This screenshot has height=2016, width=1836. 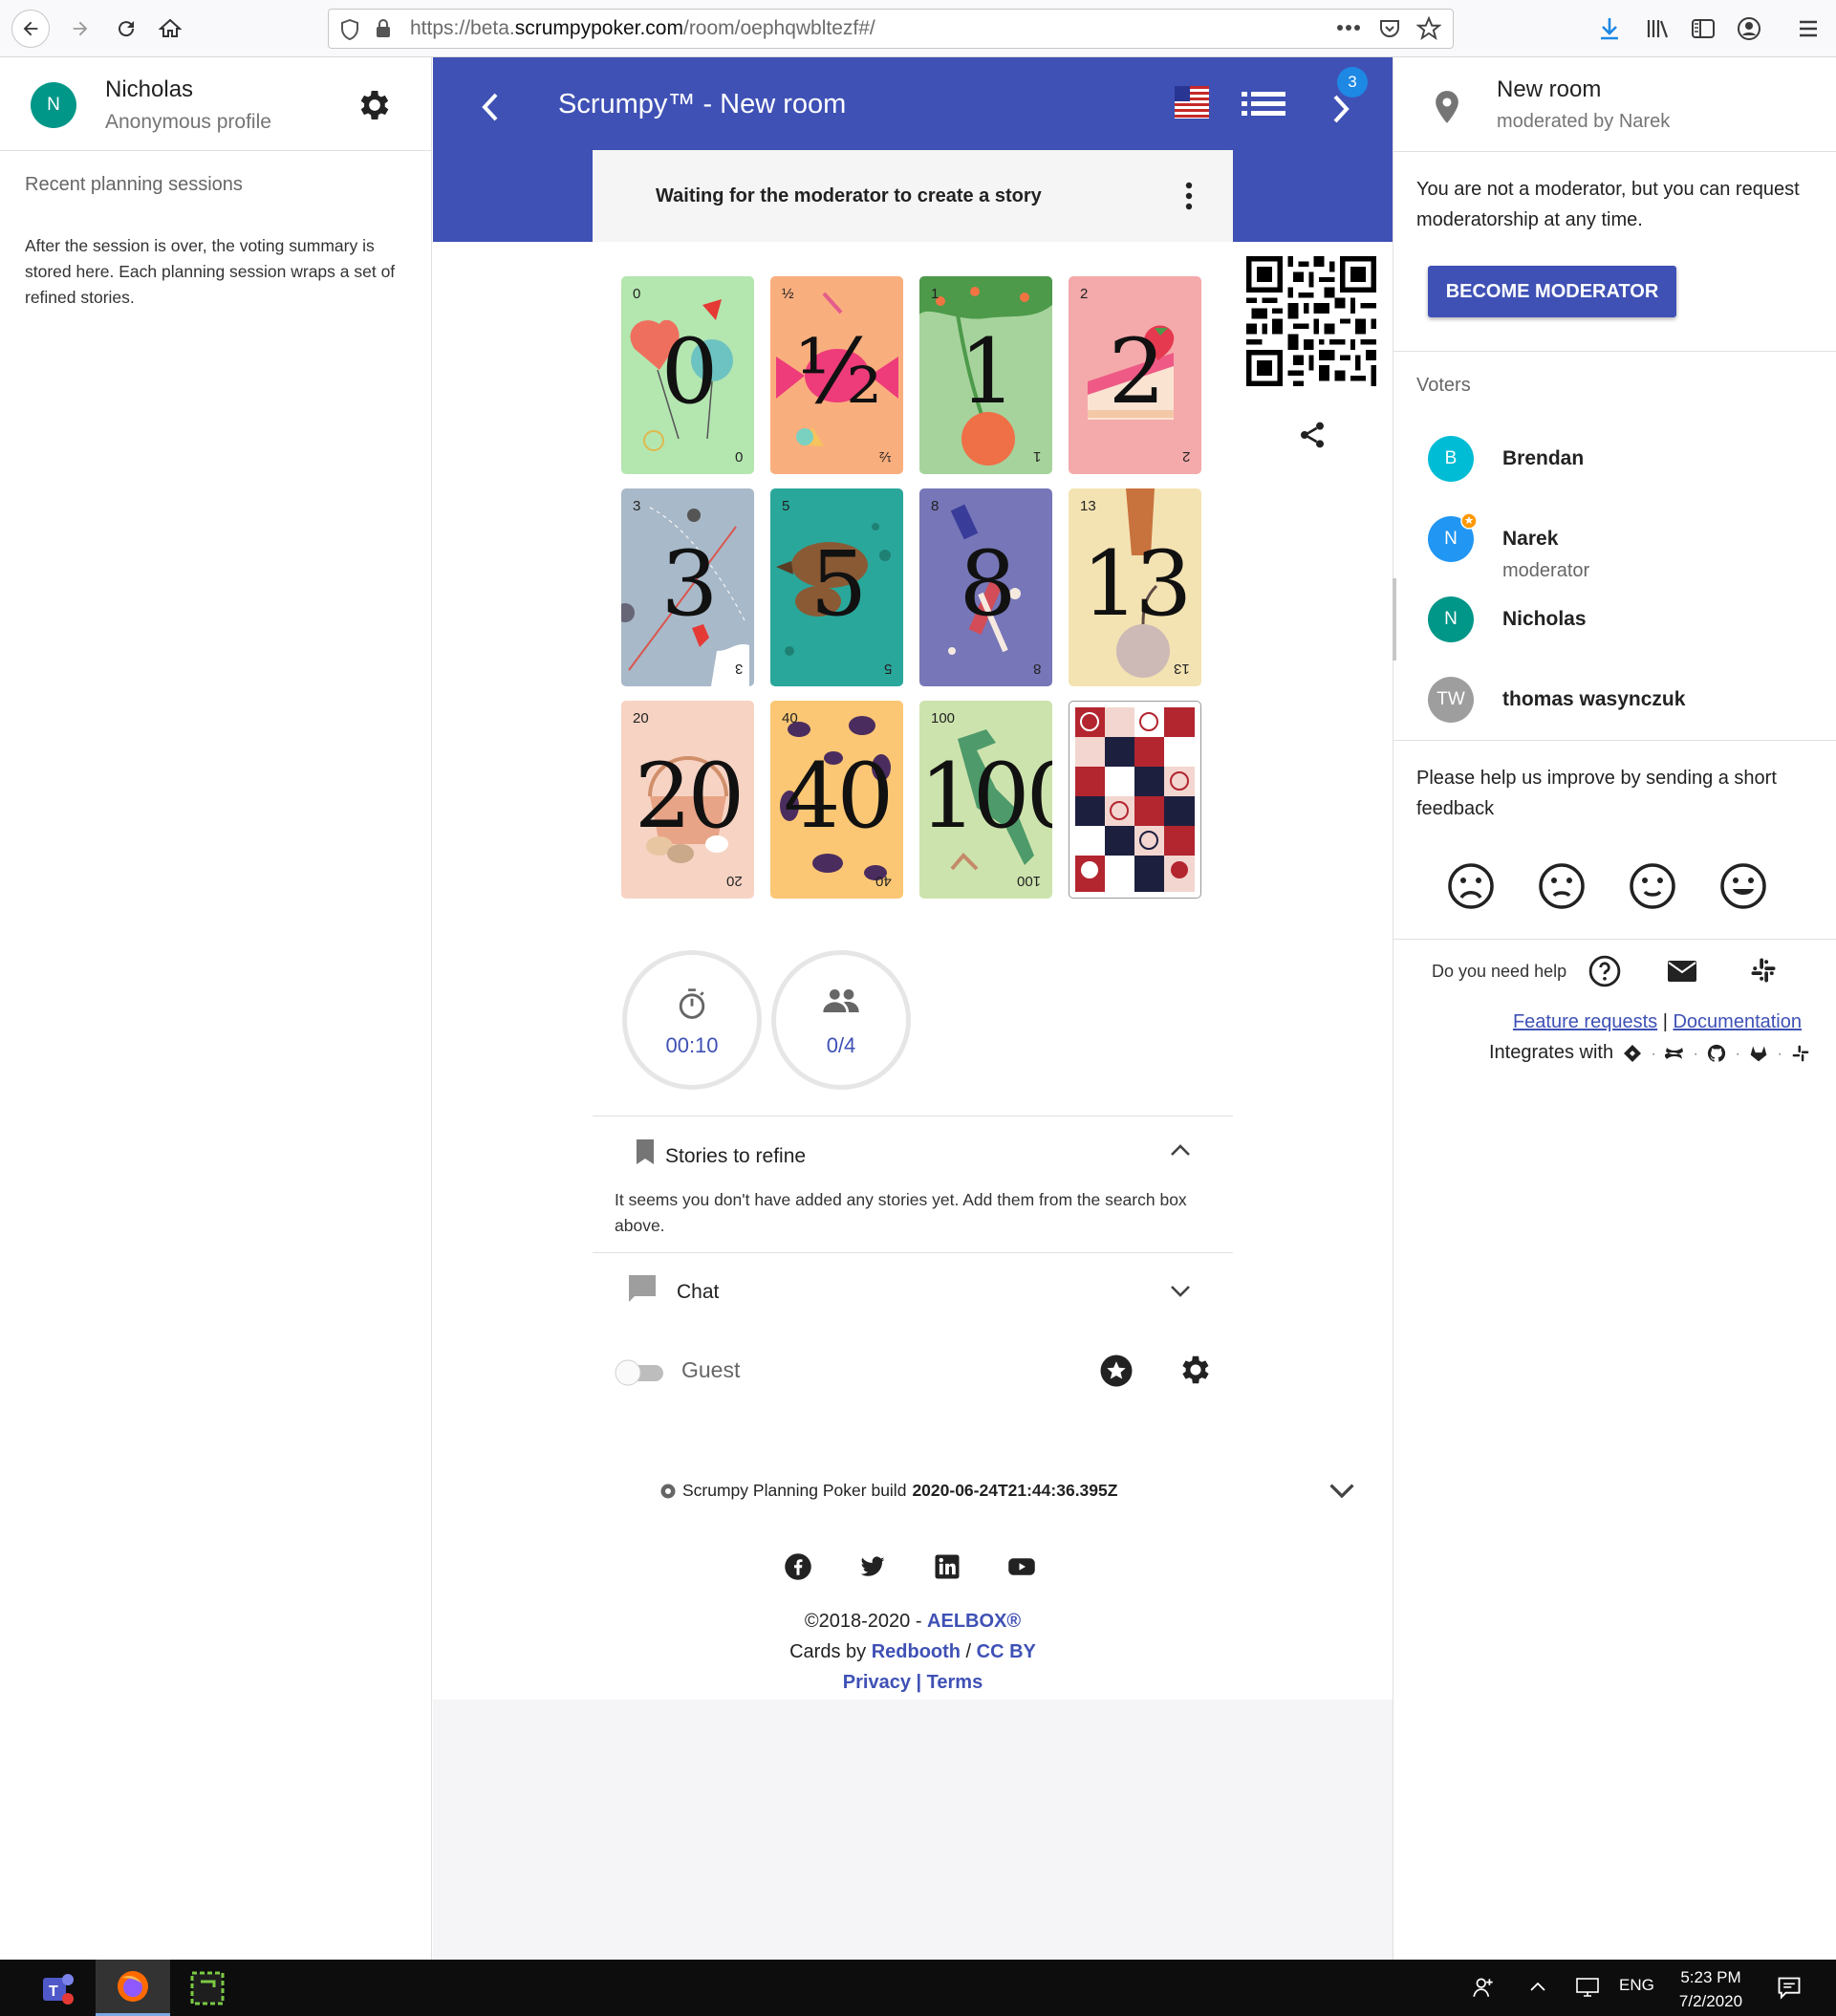 I want to click on guest-toggle, so click(x=641, y=1372).